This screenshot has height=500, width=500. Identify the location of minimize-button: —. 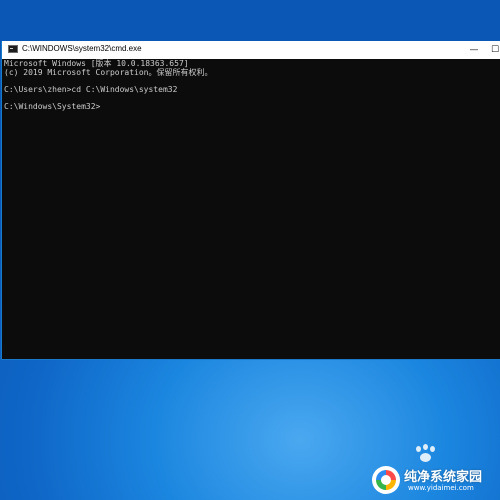
(474, 50).